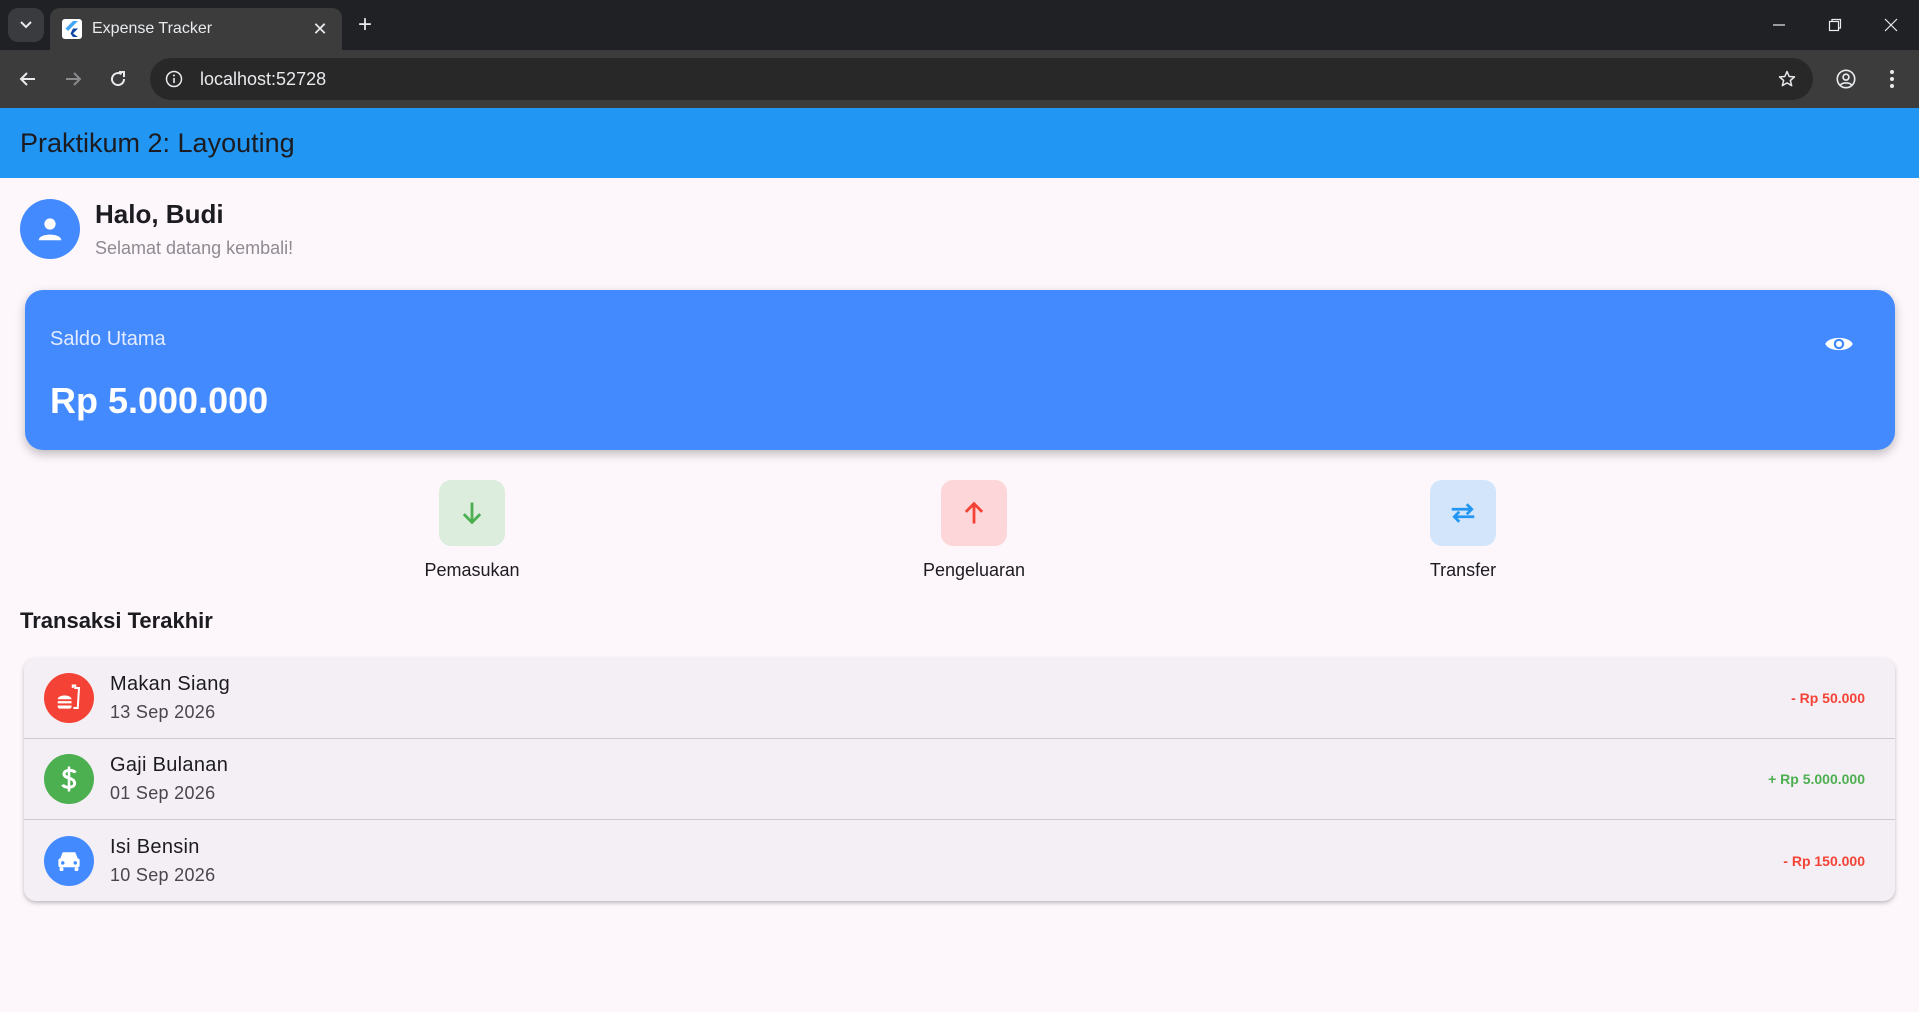 The width and height of the screenshot is (1919, 1012). What do you see at coordinates (959, 143) in the screenshot?
I see `app-bar: Praktikum 2: Layouting` at bounding box center [959, 143].